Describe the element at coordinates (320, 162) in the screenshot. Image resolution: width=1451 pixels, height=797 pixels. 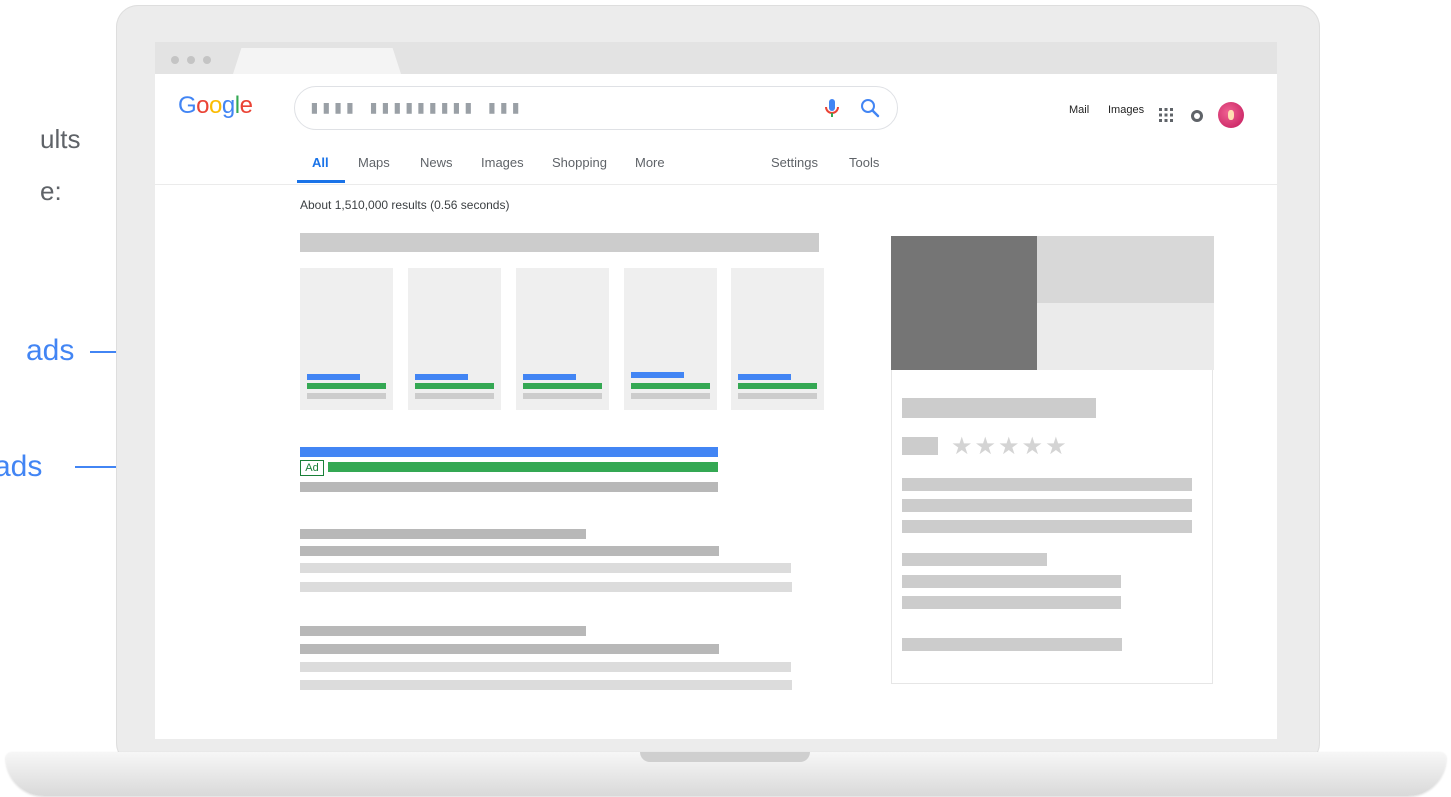
I see `tab-all: All` at that location.